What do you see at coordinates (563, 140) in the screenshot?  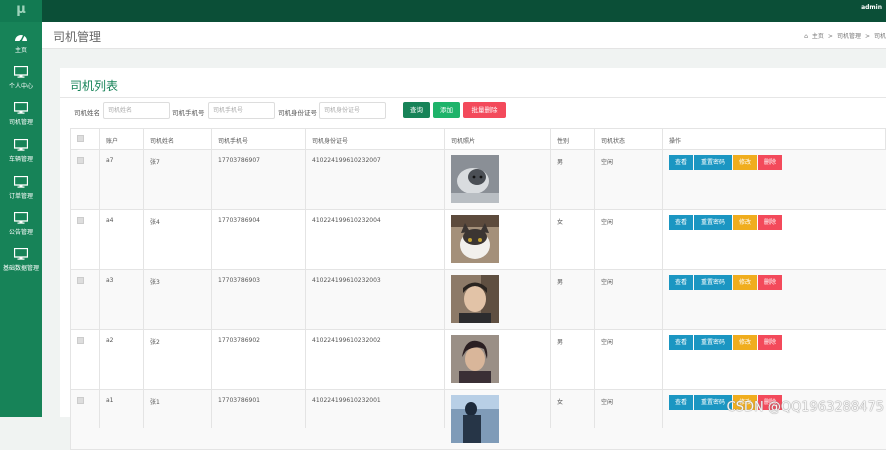 I see `column-gender: 性别` at bounding box center [563, 140].